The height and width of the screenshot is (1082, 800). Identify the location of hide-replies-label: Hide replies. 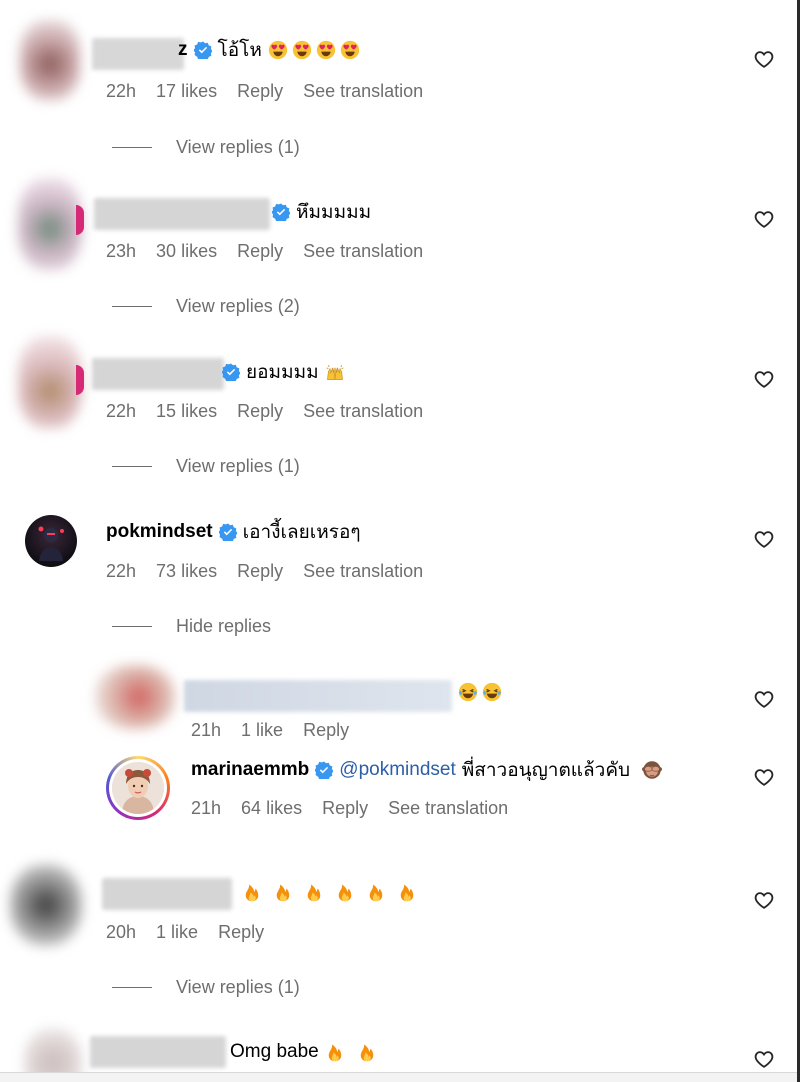
(224, 626).